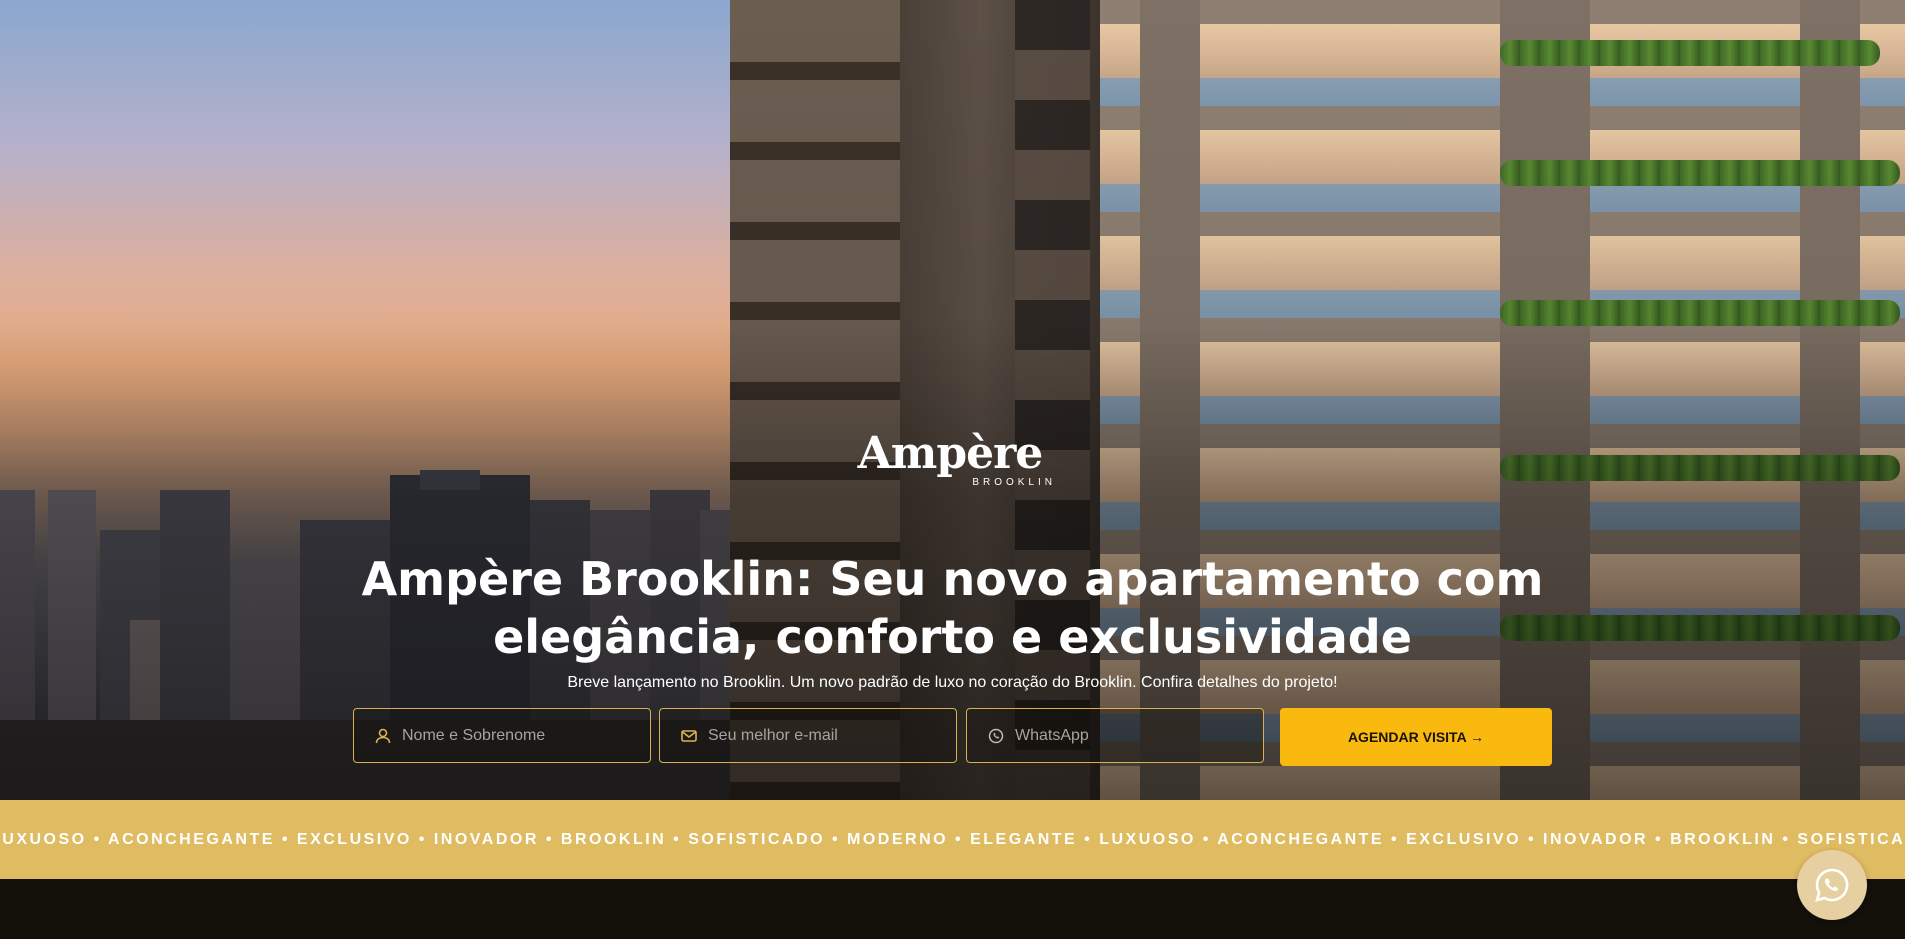 The width and height of the screenshot is (1905, 939). What do you see at coordinates (1416, 737) in the screenshot?
I see `schedule-visit-button: AGENDAR VISITA →` at bounding box center [1416, 737].